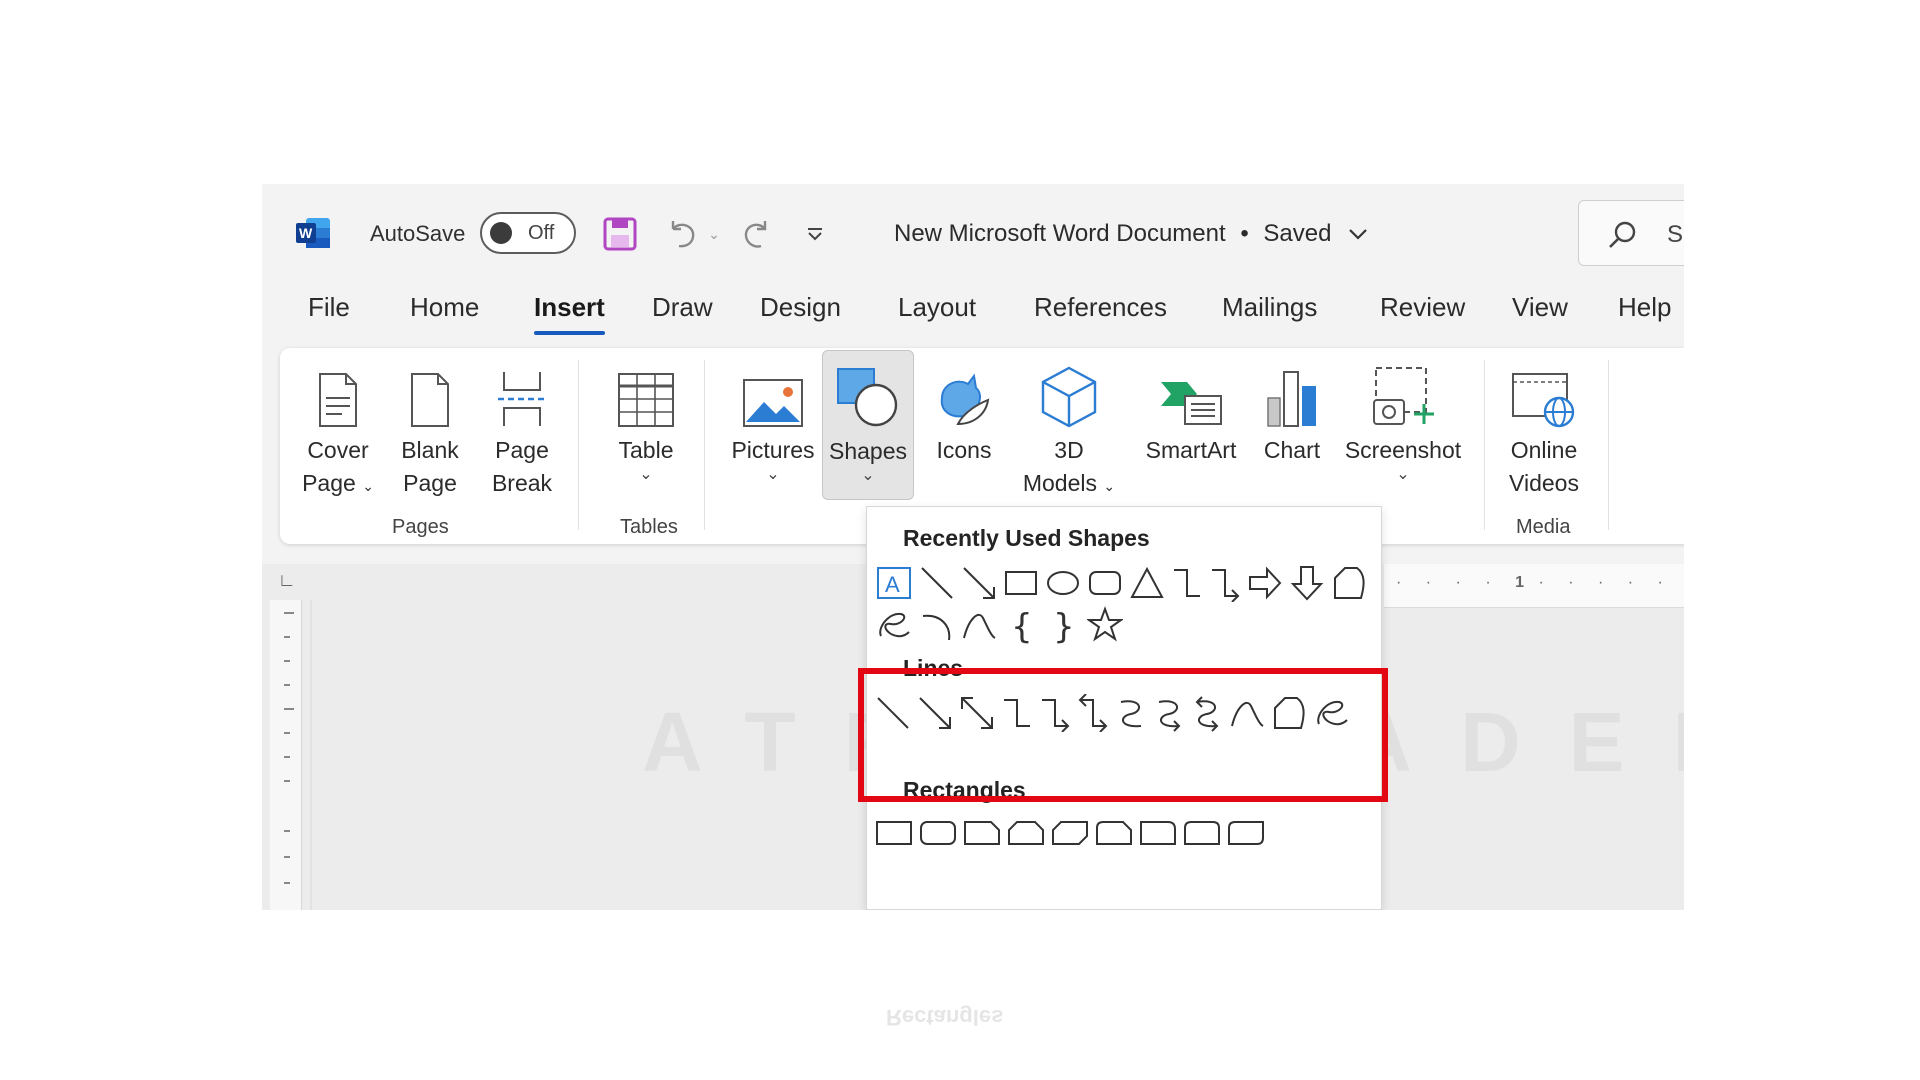 This screenshot has width=1920, height=1080. Describe the element at coordinates (338, 450) in the screenshot. I see `cover-page-label-1: Cover` at that location.